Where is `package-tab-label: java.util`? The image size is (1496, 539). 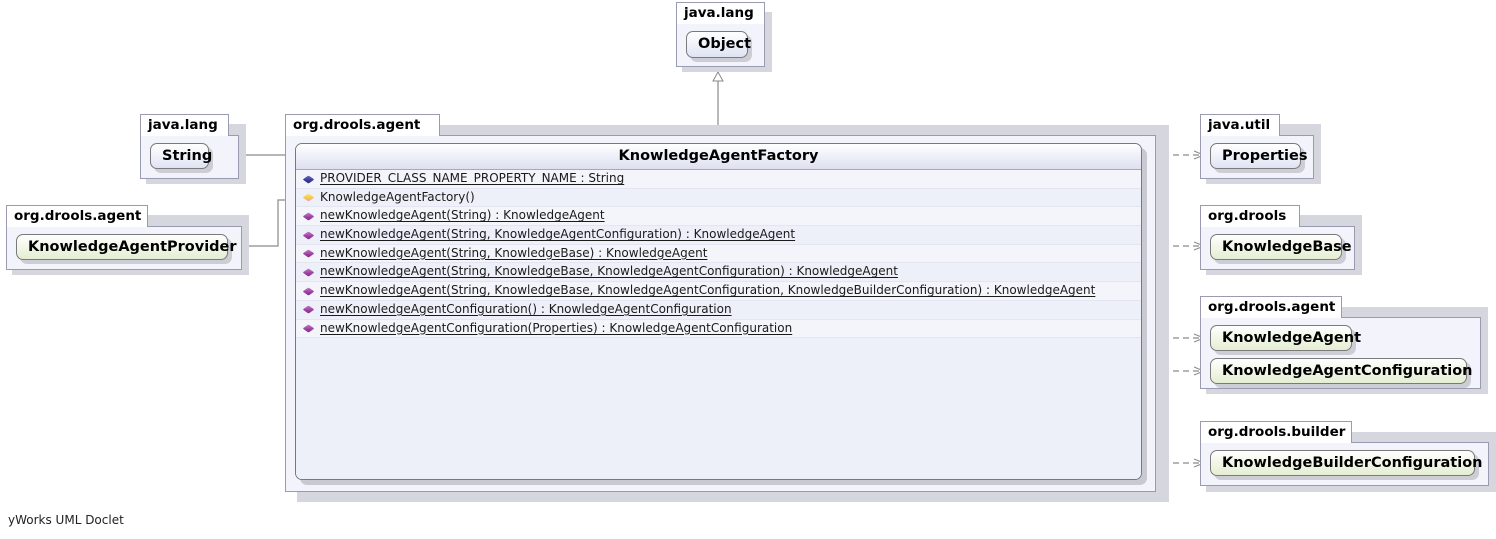 package-tab-label: java.util is located at coordinates (1240, 125).